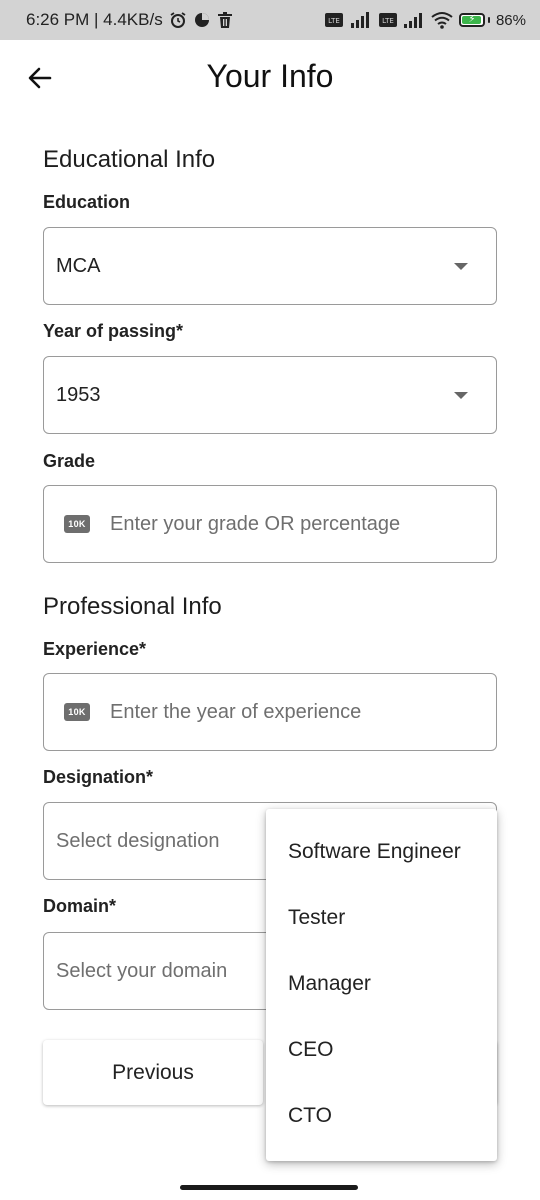 Image resolution: width=540 pixels, height=1200 pixels. What do you see at coordinates (361, 20) in the screenshot?
I see `signal-4g-icon` at bounding box center [361, 20].